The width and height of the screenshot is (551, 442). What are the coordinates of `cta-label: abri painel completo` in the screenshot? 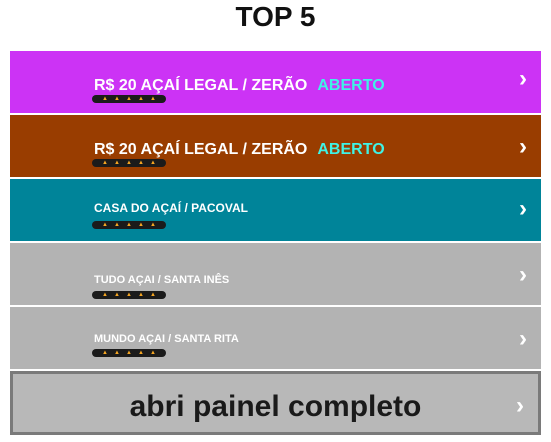 It's located at (275, 406).